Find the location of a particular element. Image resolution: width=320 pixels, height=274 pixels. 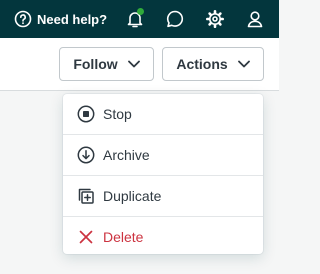

duplicate-icon is located at coordinates (86, 196).